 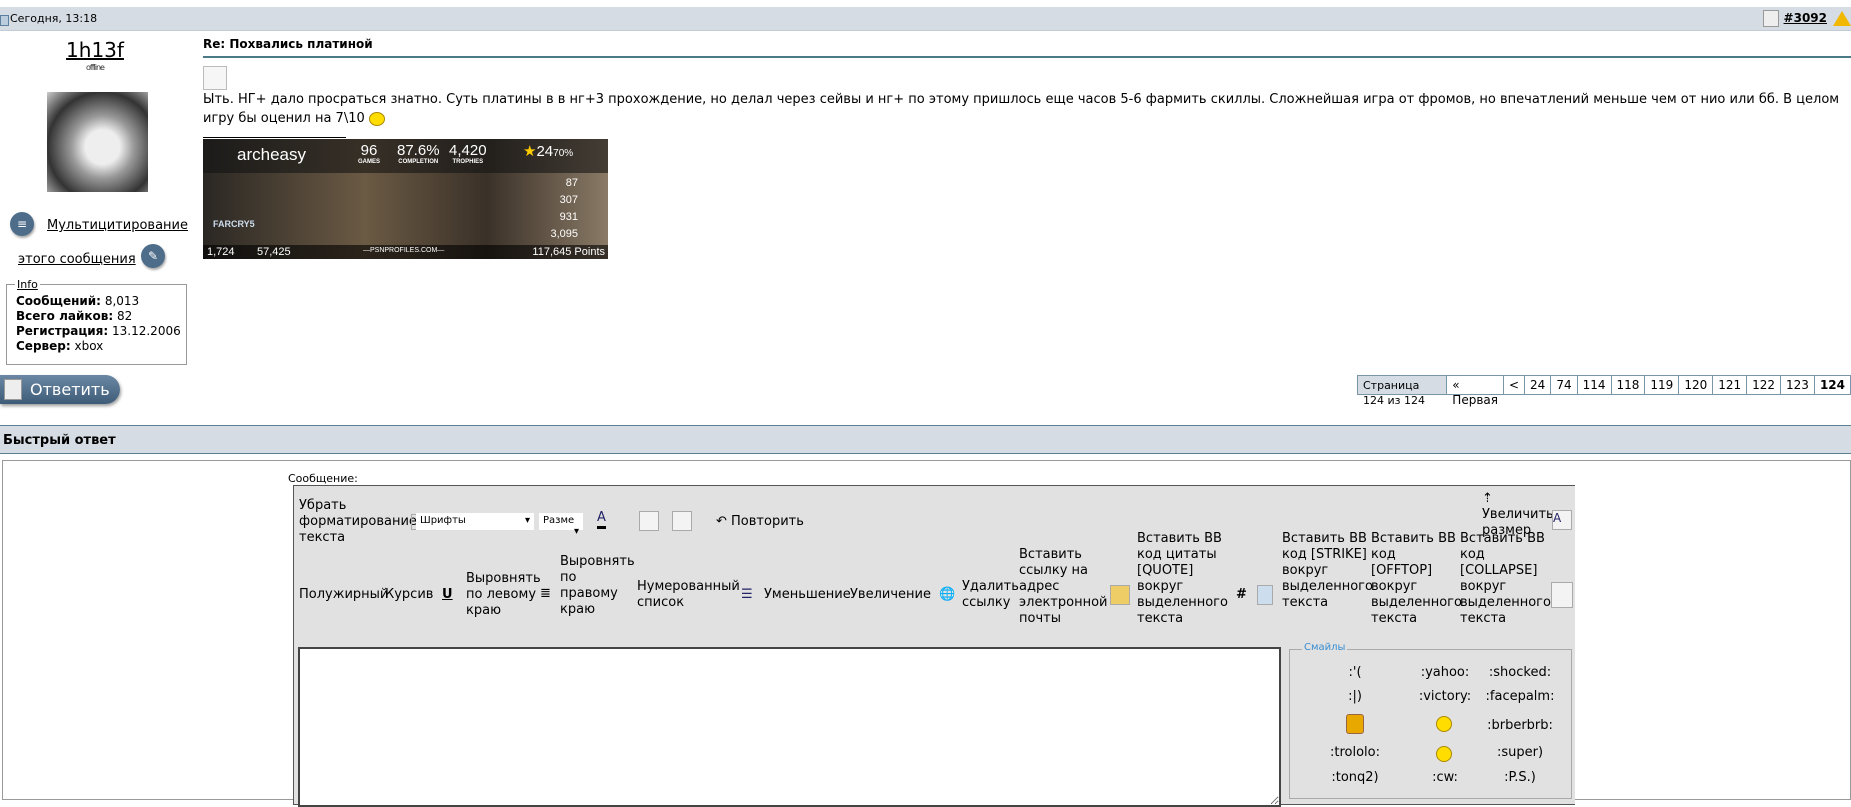 What do you see at coordinates (1520, 696) in the screenshot?
I see `smiley: :facepalm:` at bounding box center [1520, 696].